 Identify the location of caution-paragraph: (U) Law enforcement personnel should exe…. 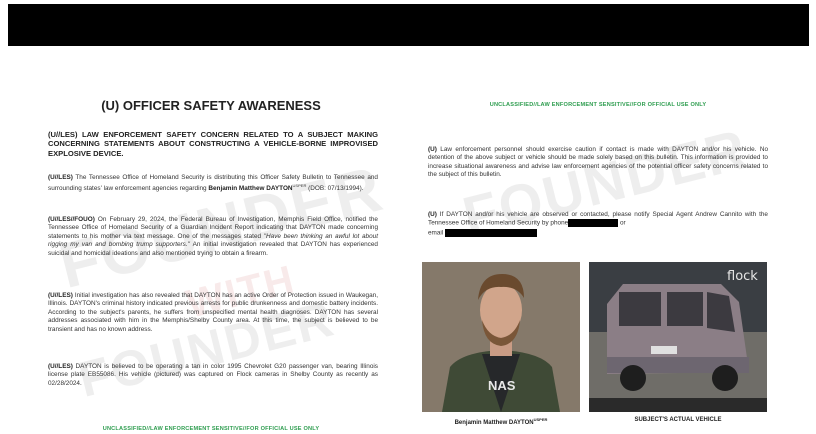
(598, 163).